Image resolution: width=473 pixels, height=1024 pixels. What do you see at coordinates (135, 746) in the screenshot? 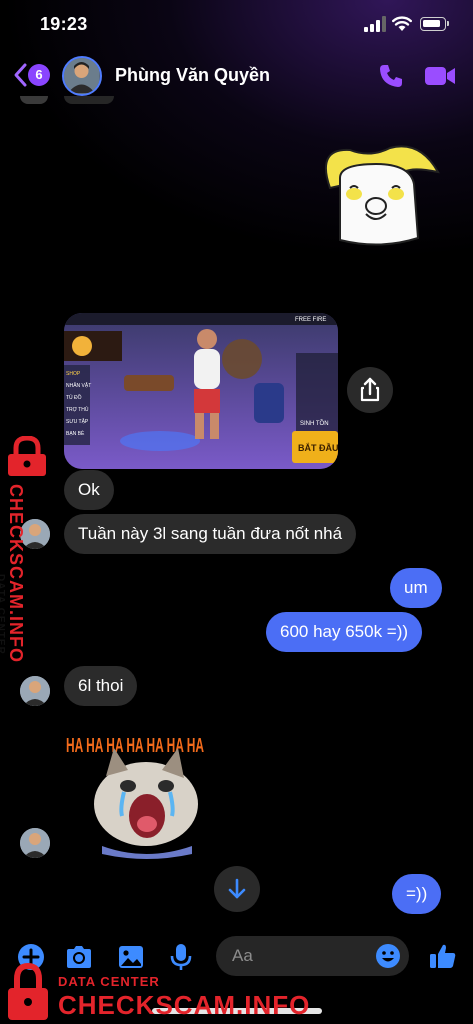
I see `sticker-laugh-text: HA HA HA HA HA HA HA` at bounding box center [135, 746].